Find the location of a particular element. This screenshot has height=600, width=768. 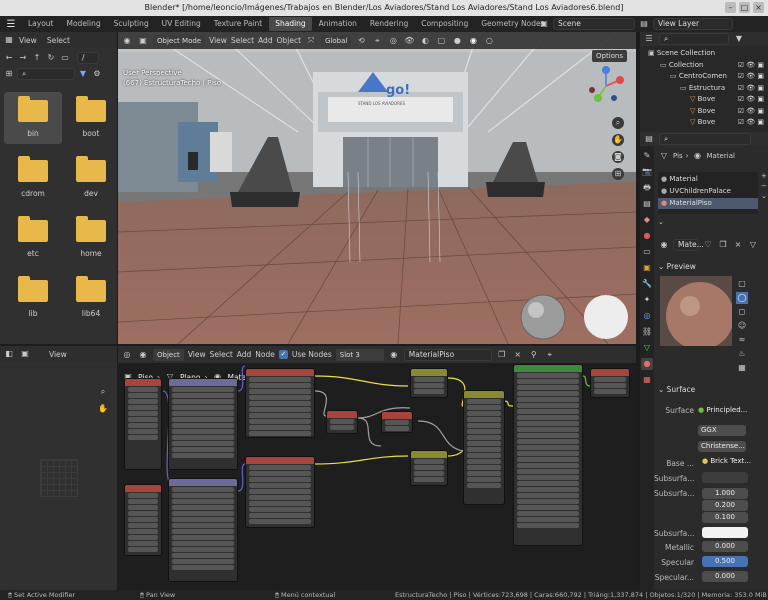

options-button: Options is located at coordinates (610, 56).